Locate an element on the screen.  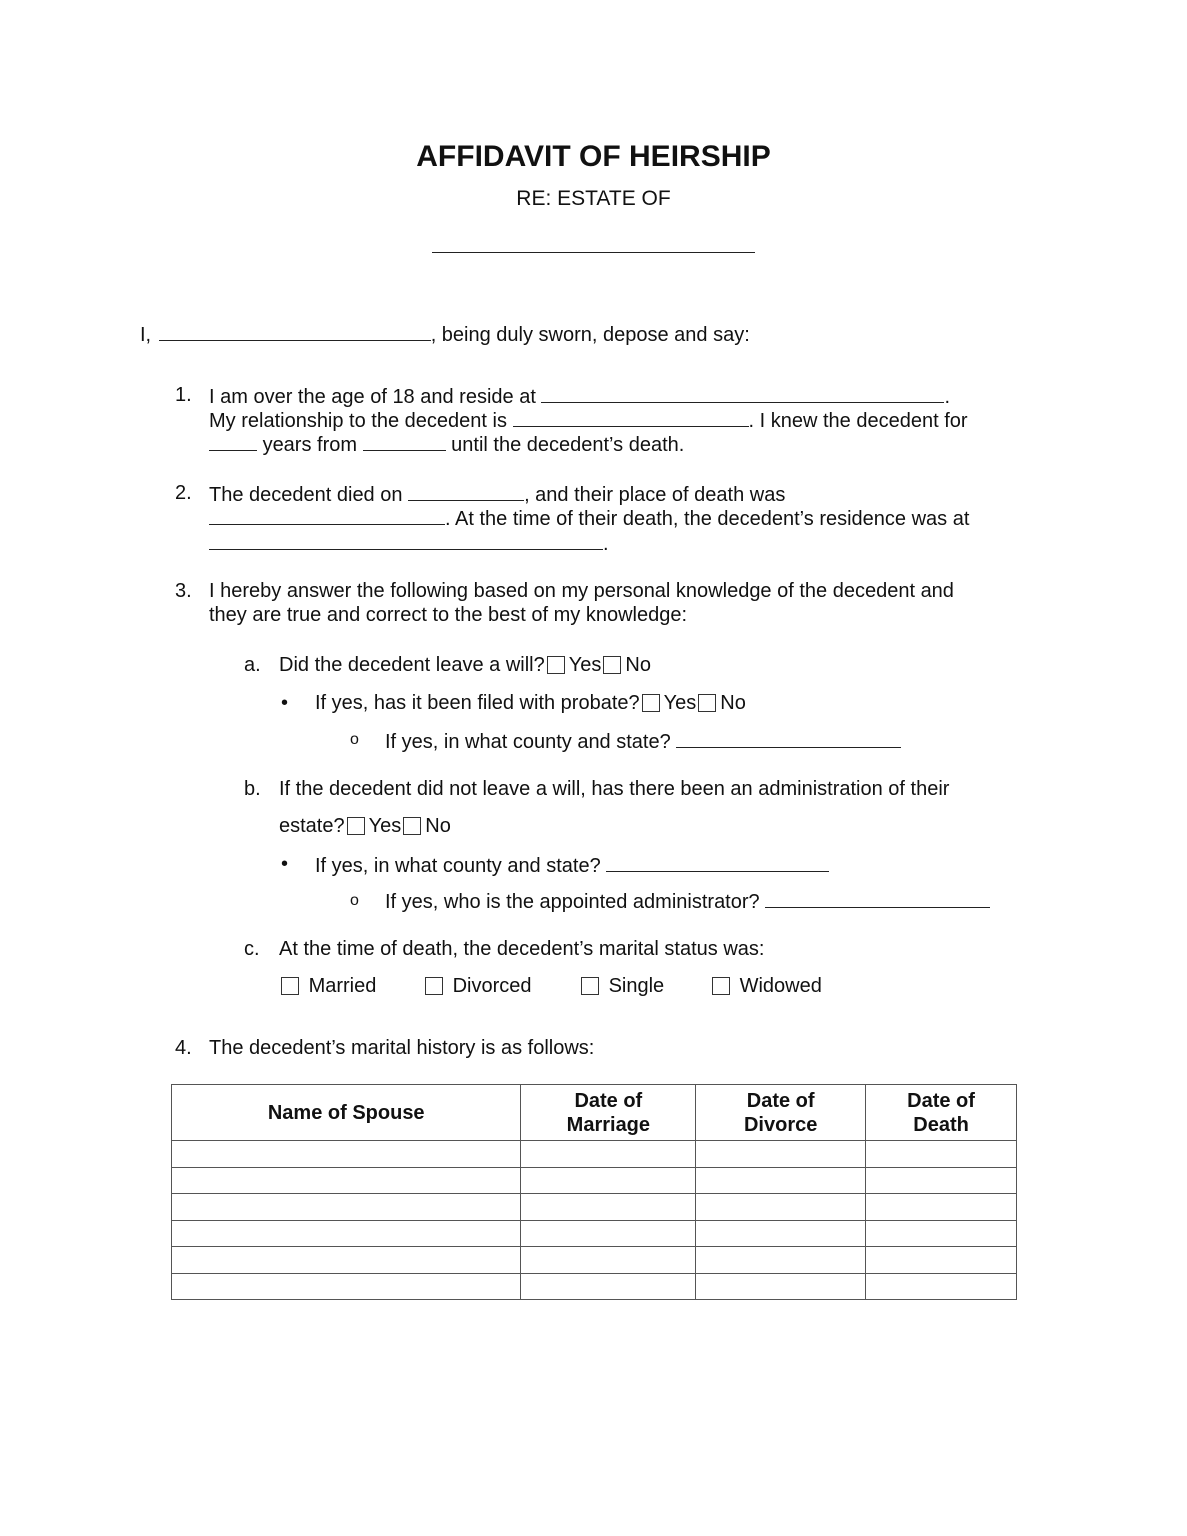
item1-relationship-text: My relationship to the decedent is is located at coordinates (358, 421).